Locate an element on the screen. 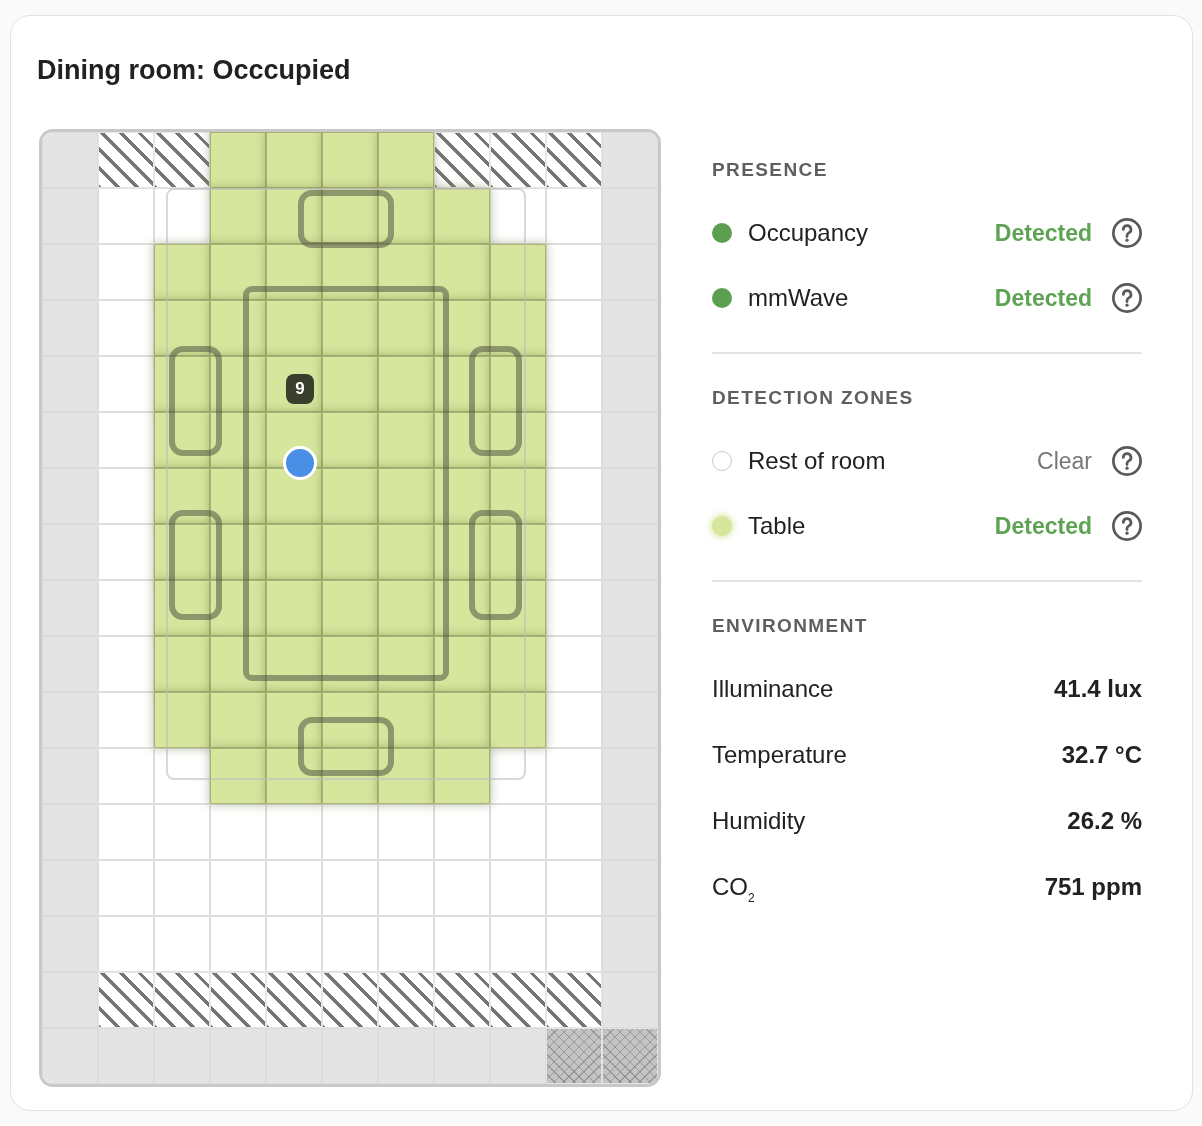 The width and height of the screenshot is (1202, 1126). sensor-label: Occupancy is located at coordinates (808, 232).